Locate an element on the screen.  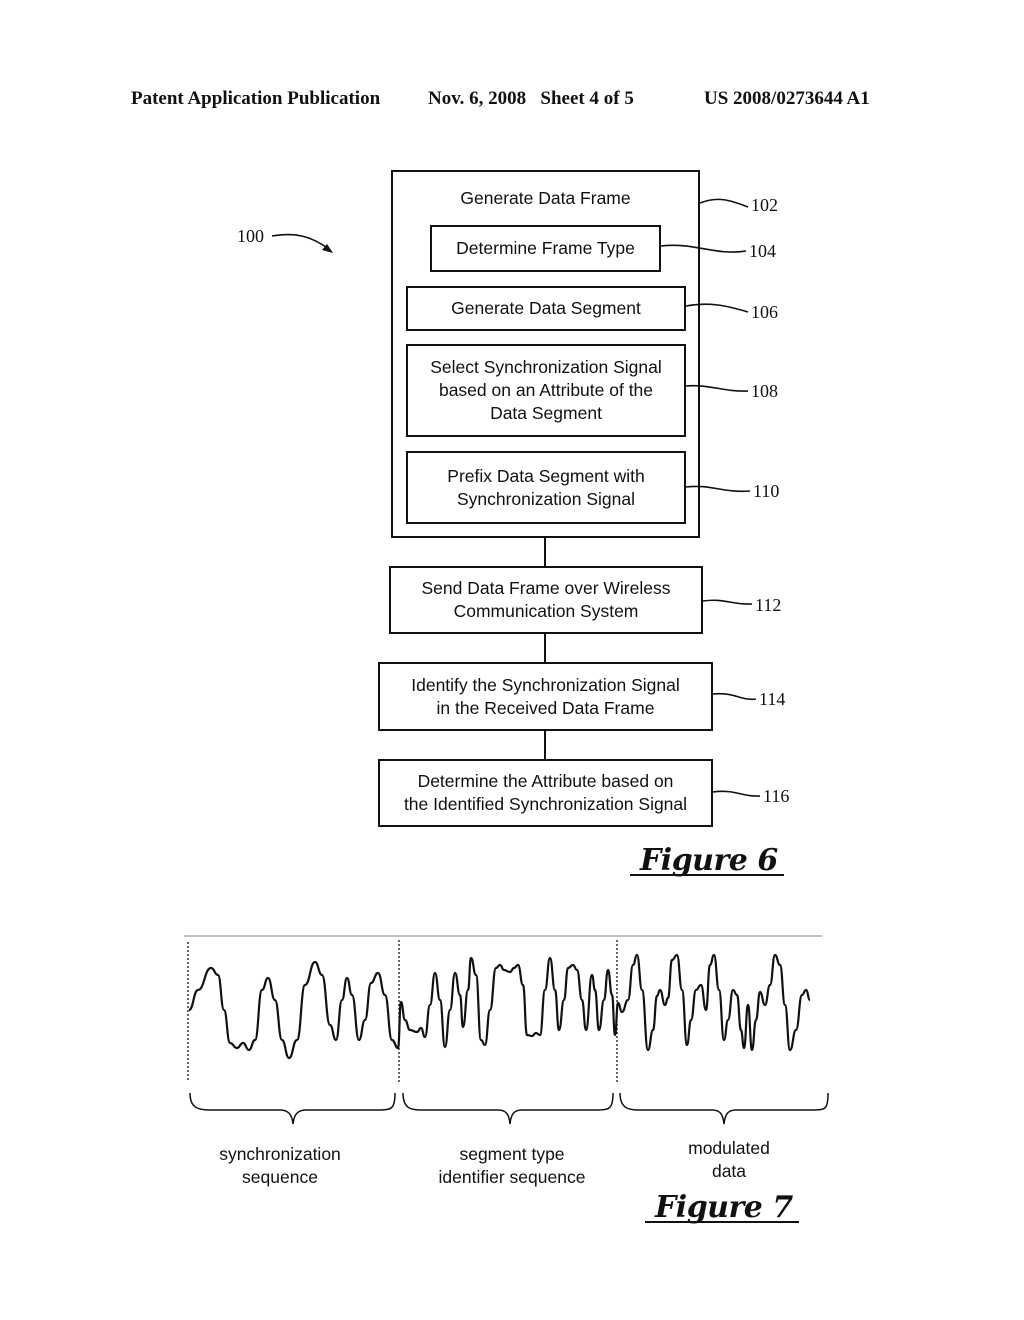
caption-underline is located at coordinates (722, 1222).